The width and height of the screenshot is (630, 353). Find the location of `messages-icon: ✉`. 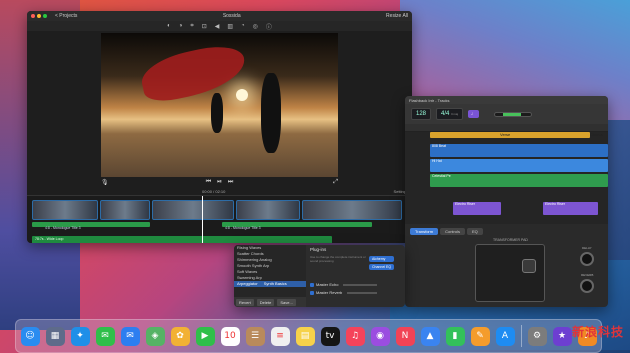

messages-icon: ✉ is located at coordinates (105, 336).